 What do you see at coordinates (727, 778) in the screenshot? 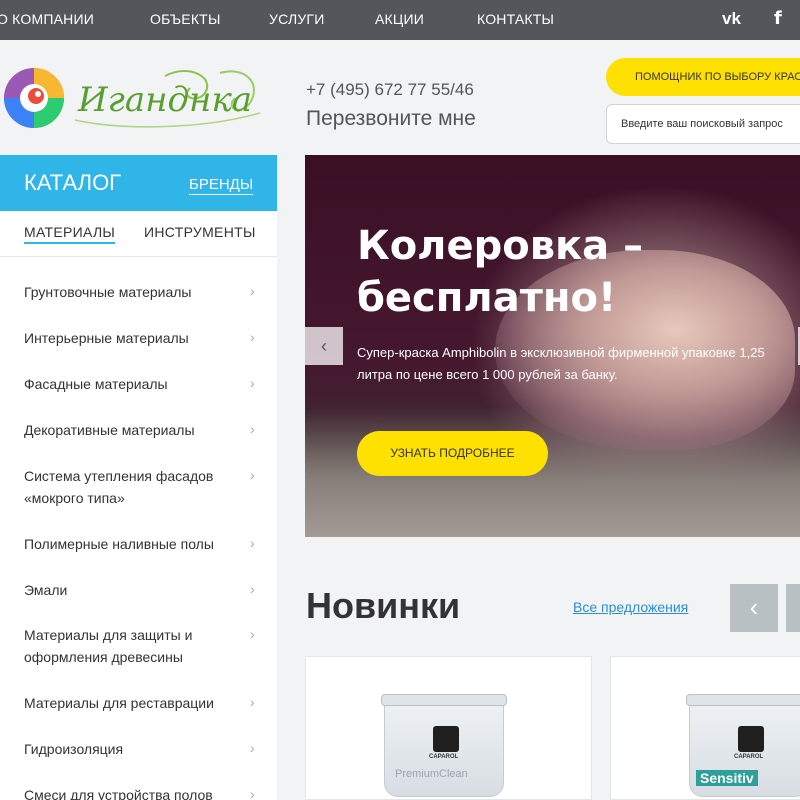
I see `product-name: Sensitiv` at bounding box center [727, 778].